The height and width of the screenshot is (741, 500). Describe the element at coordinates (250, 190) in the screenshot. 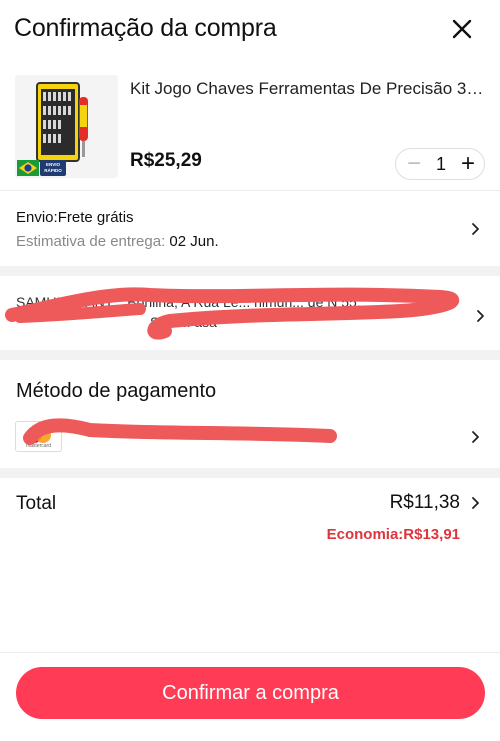

I see `divider` at that location.